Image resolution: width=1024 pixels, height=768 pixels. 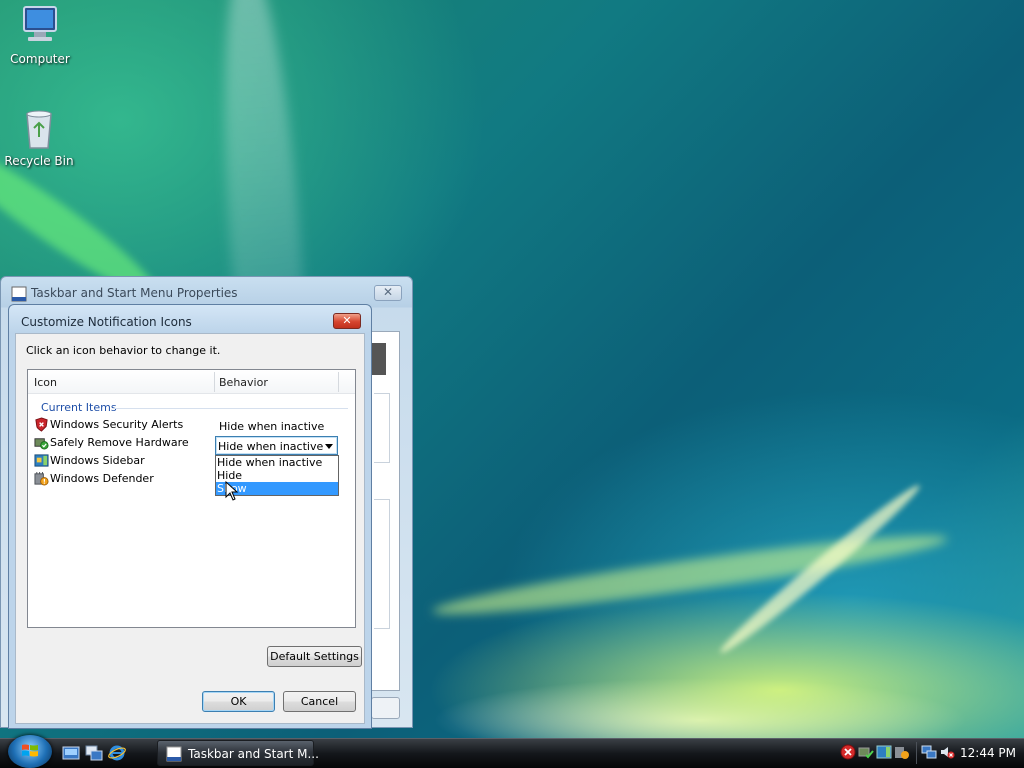 I want to click on desktop-icon-label: Computer, so click(x=40, y=59).